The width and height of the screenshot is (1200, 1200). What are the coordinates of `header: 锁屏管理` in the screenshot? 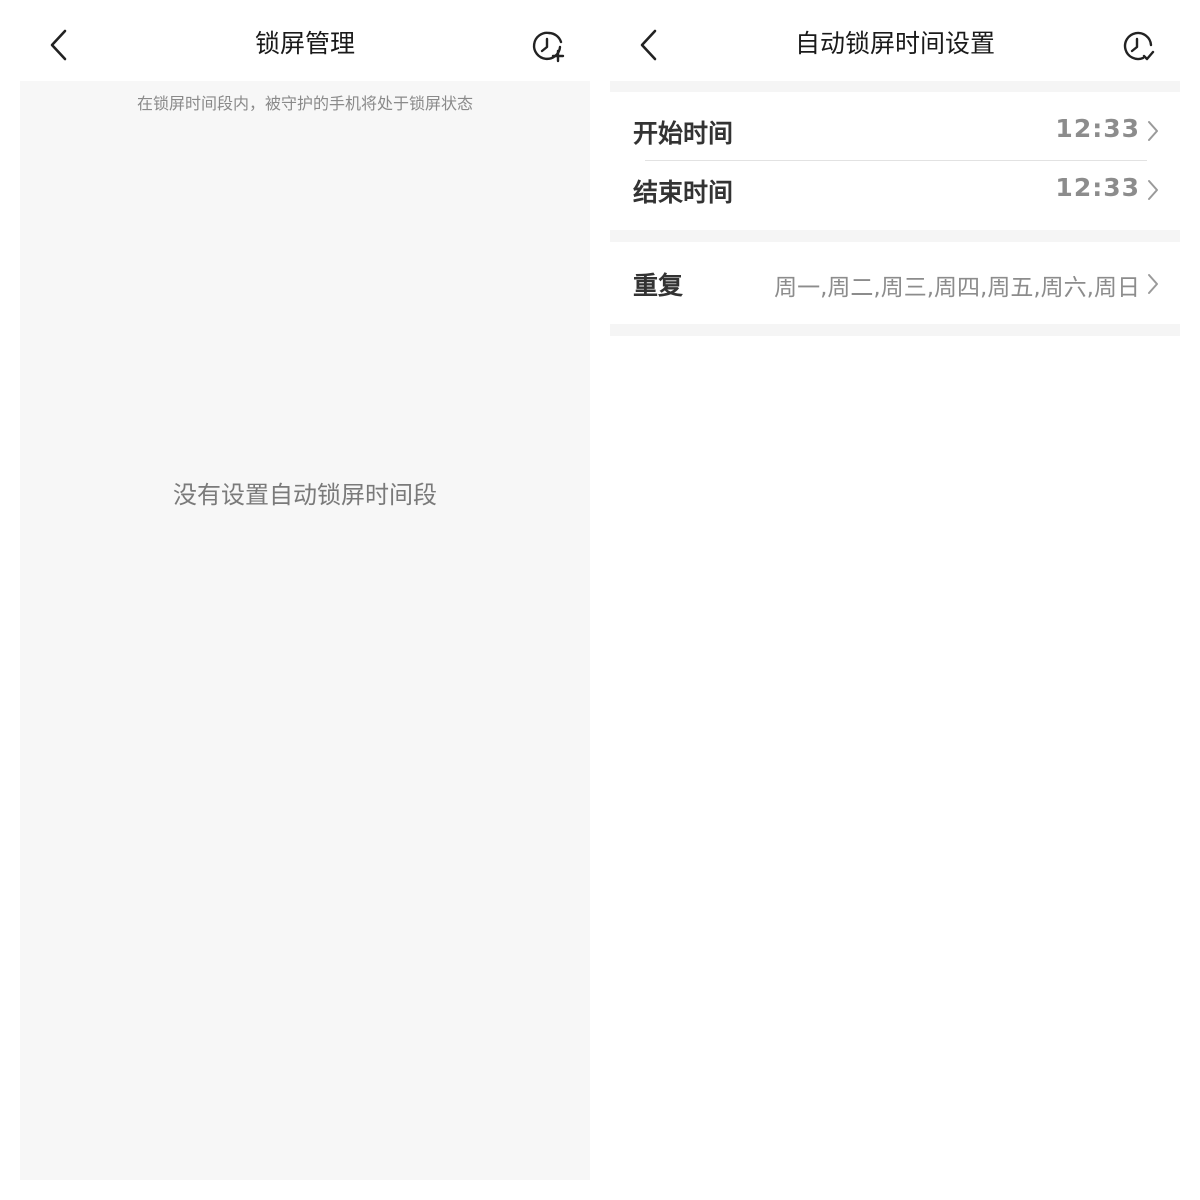 It's located at (305, 40).